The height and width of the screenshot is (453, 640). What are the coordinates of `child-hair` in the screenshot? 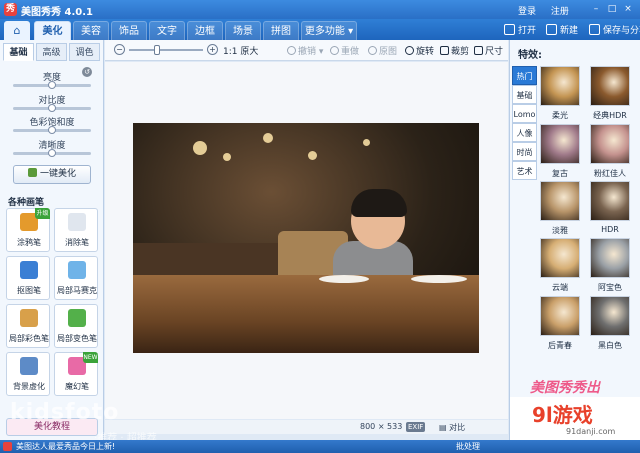 It's located at (379, 203).